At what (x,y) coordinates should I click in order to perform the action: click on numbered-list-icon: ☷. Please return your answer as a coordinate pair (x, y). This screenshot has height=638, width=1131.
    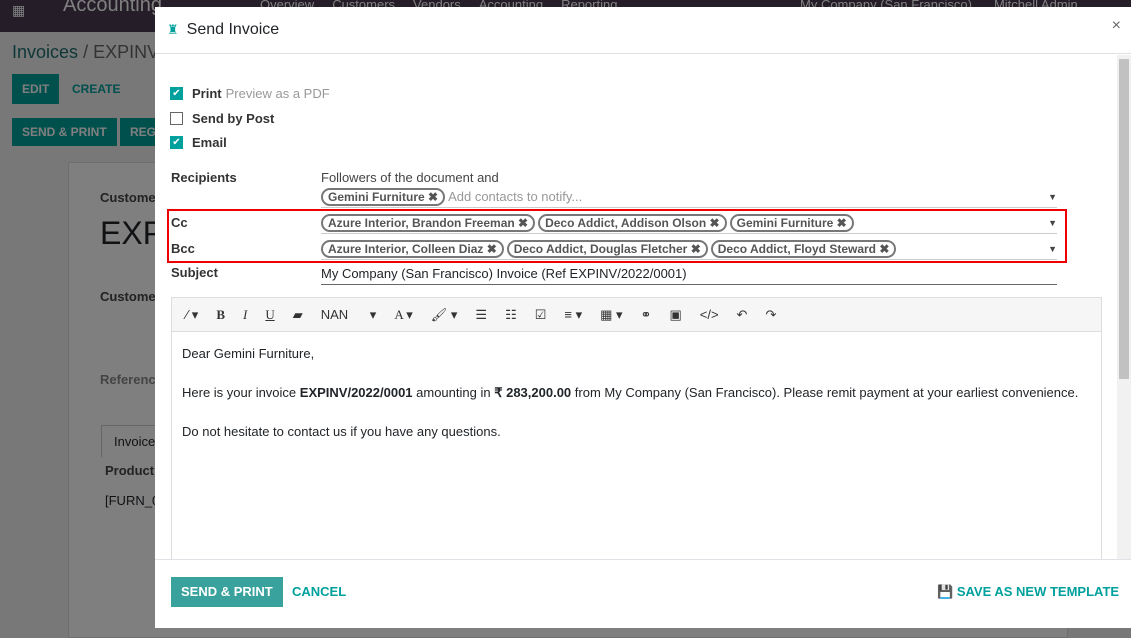
    Looking at the image, I should click on (511, 315).